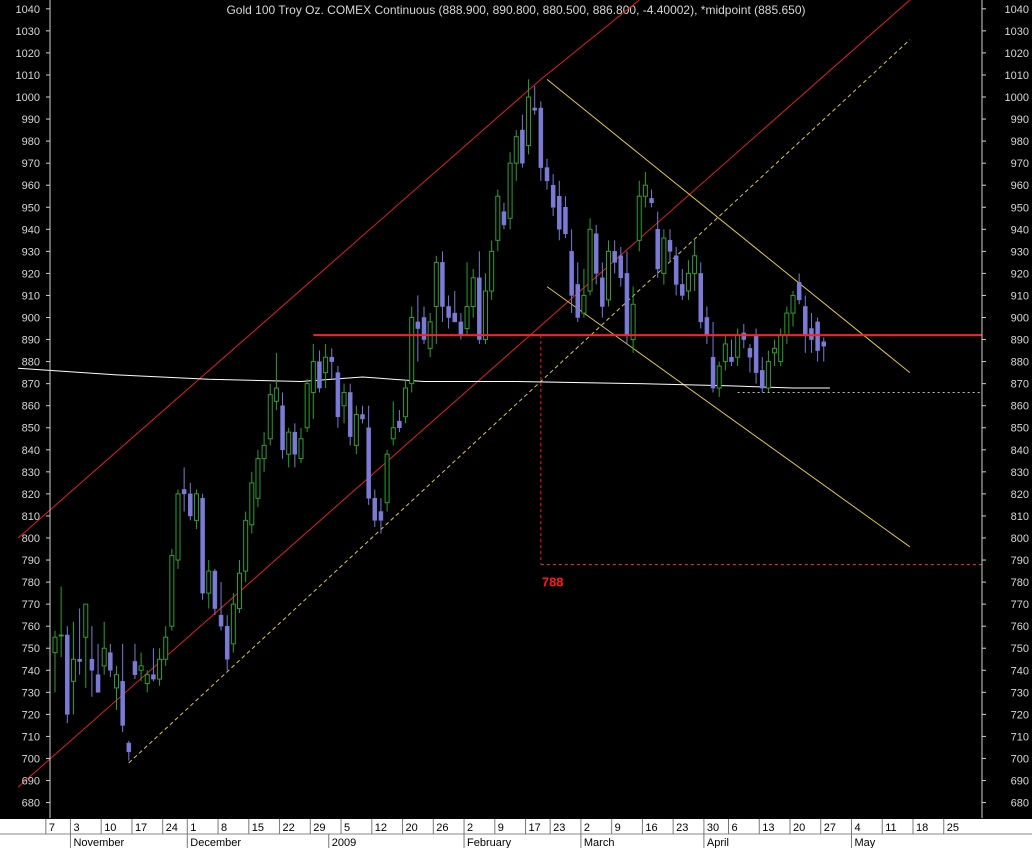 Image resolution: width=1032 pixels, height=848 pixels. I want to click on trend-line-yellow-lower, so click(728, 417).